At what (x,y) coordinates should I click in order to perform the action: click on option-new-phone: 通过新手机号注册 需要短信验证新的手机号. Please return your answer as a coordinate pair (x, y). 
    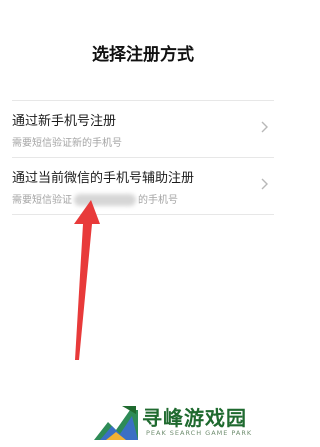
    Looking at the image, I should click on (143, 129).